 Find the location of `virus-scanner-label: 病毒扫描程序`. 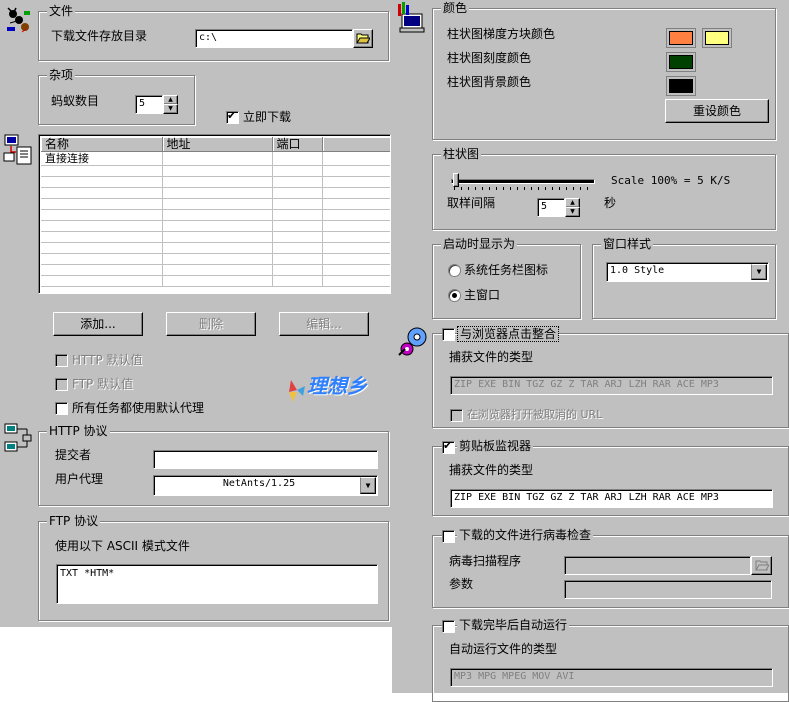

virus-scanner-label: 病毒扫描程序 is located at coordinates (485, 561).